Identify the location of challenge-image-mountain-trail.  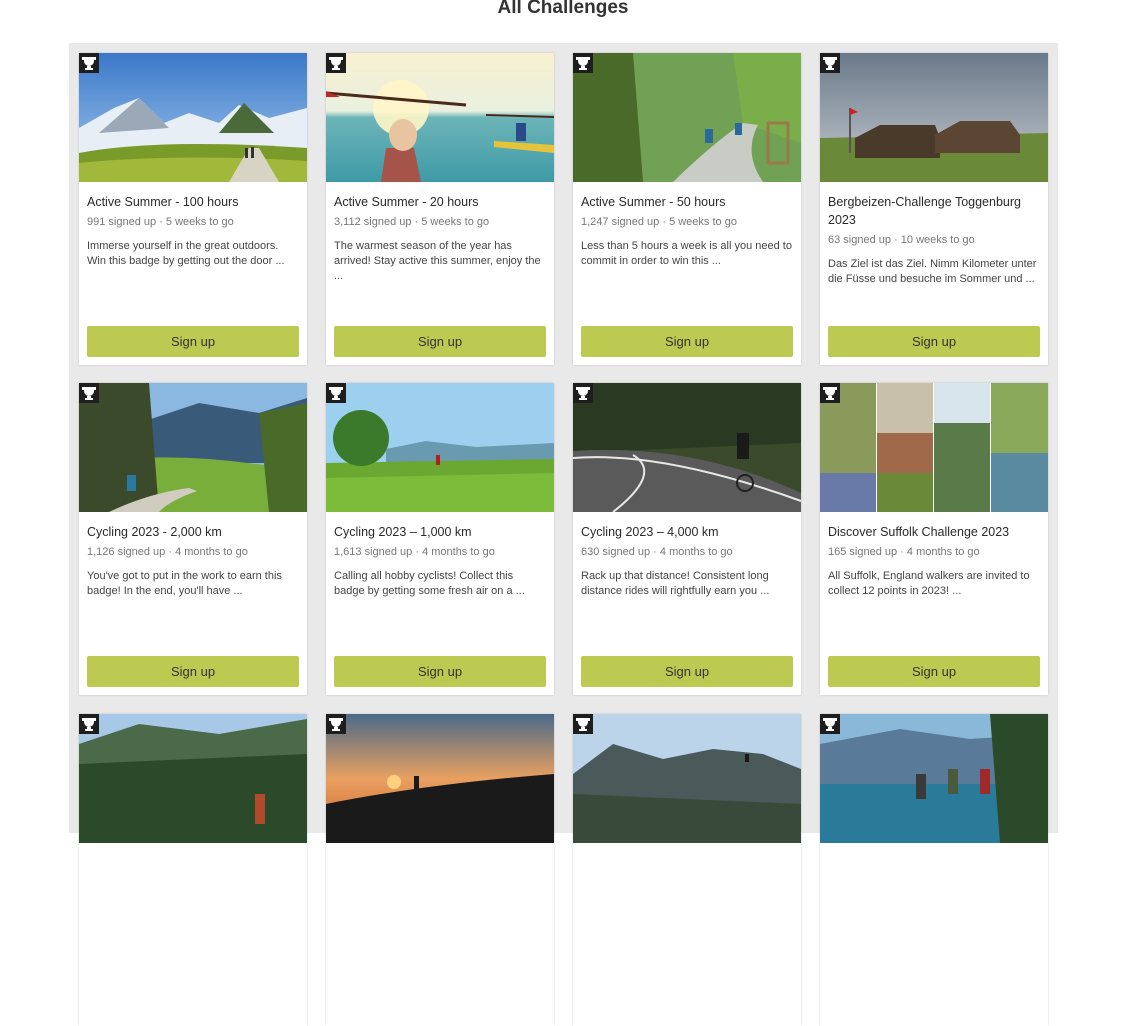
(193, 117).